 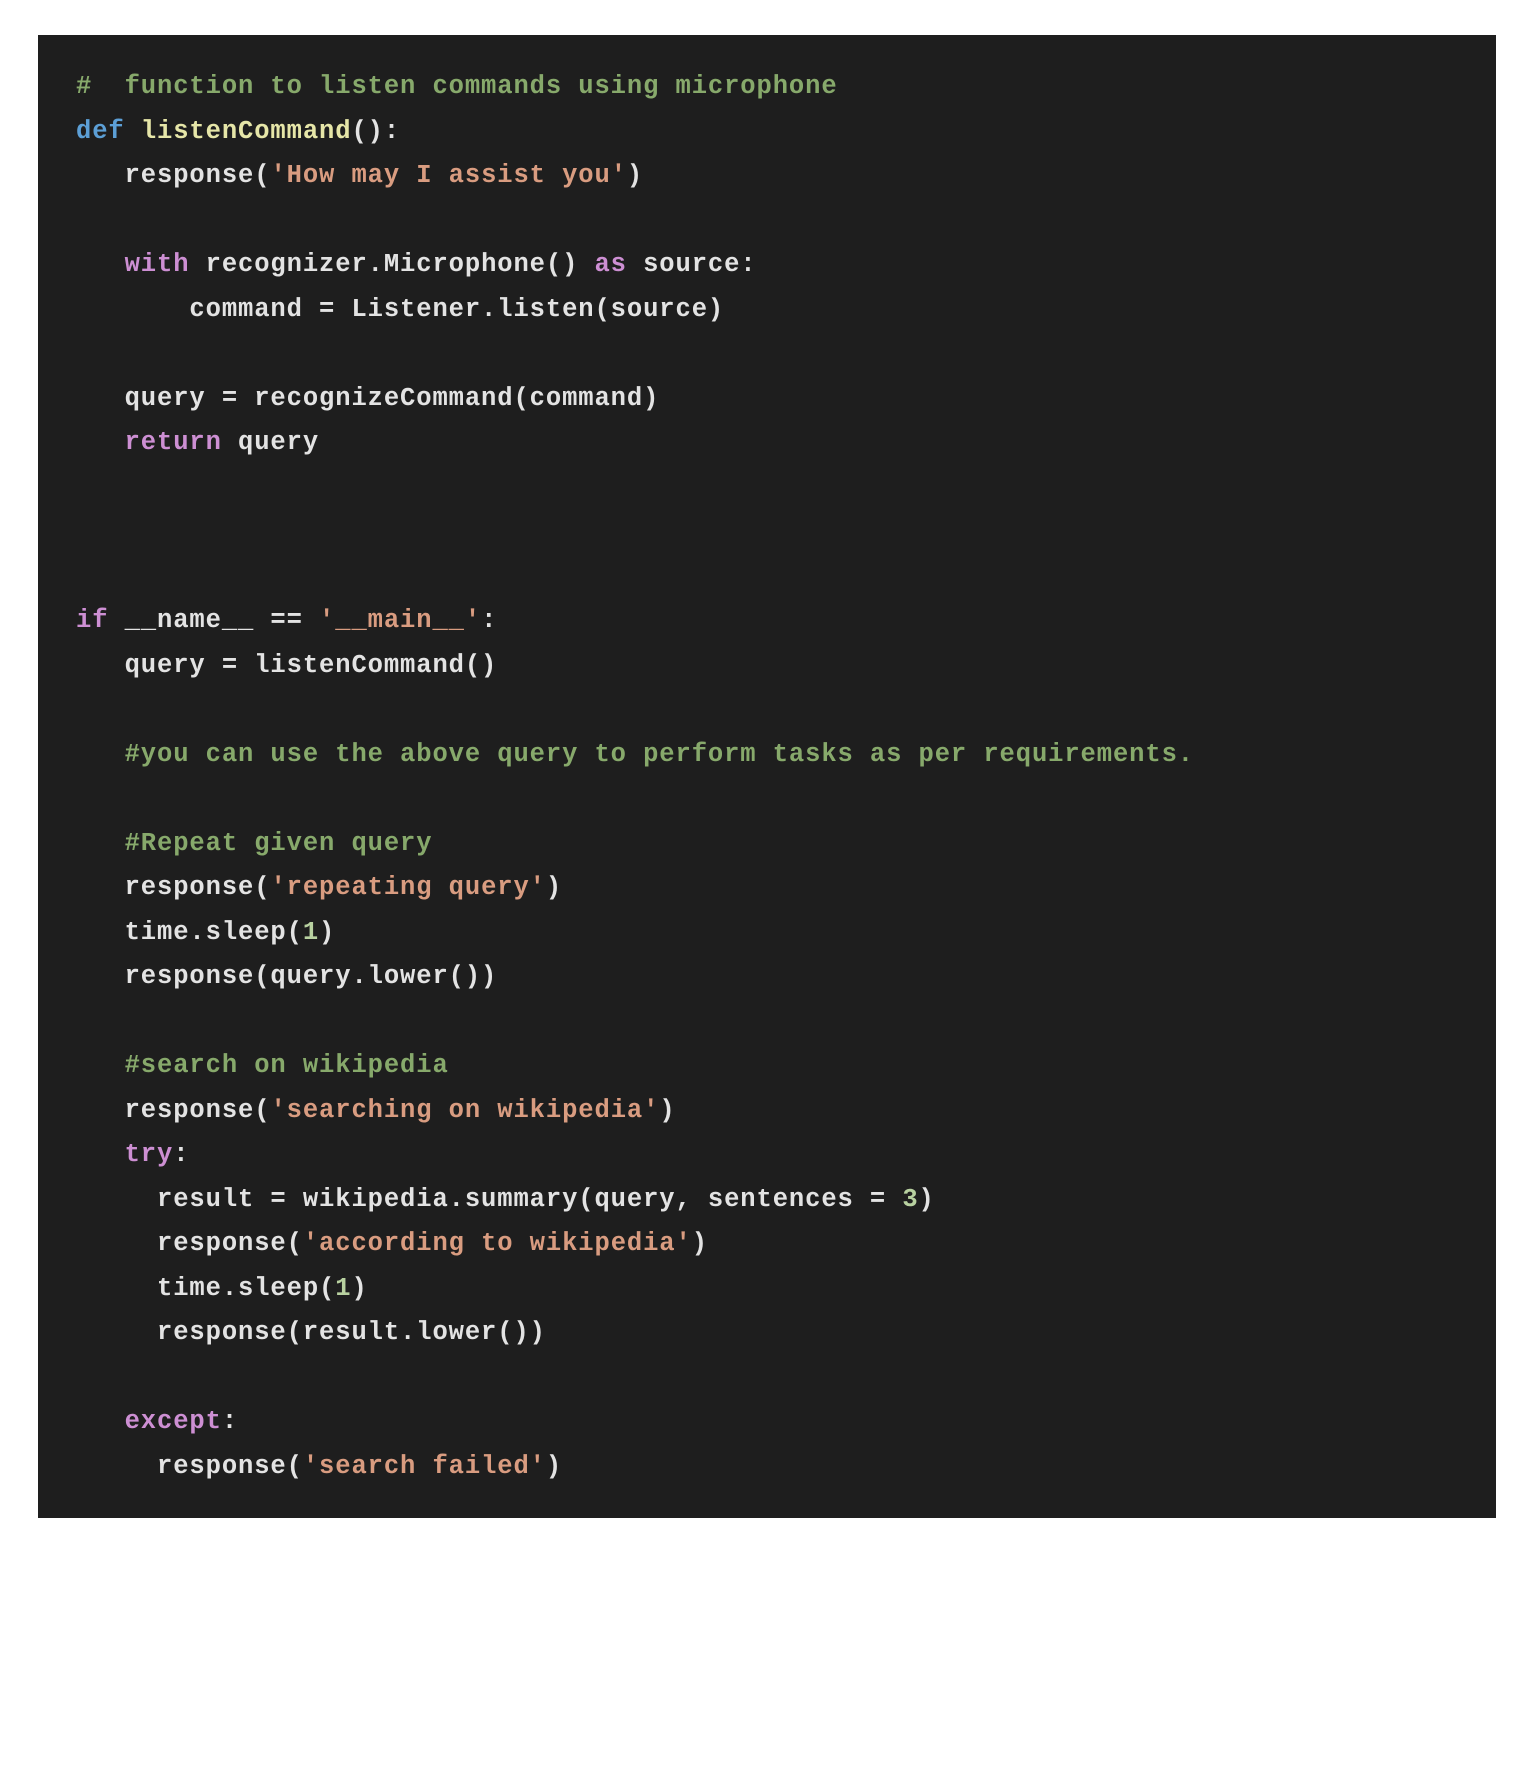 What do you see at coordinates (691, 264) in the screenshot?
I see `code-token-plain: source:` at bounding box center [691, 264].